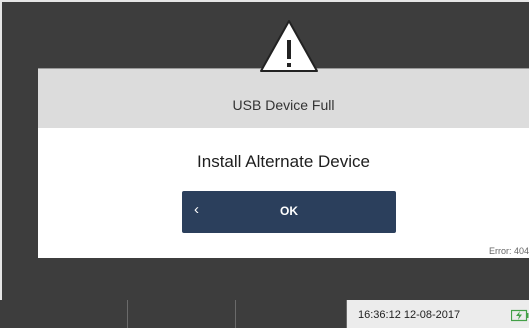  Describe the element at coordinates (289, 46) in the screenshot. I see `warning-triangle-icon` at that location.